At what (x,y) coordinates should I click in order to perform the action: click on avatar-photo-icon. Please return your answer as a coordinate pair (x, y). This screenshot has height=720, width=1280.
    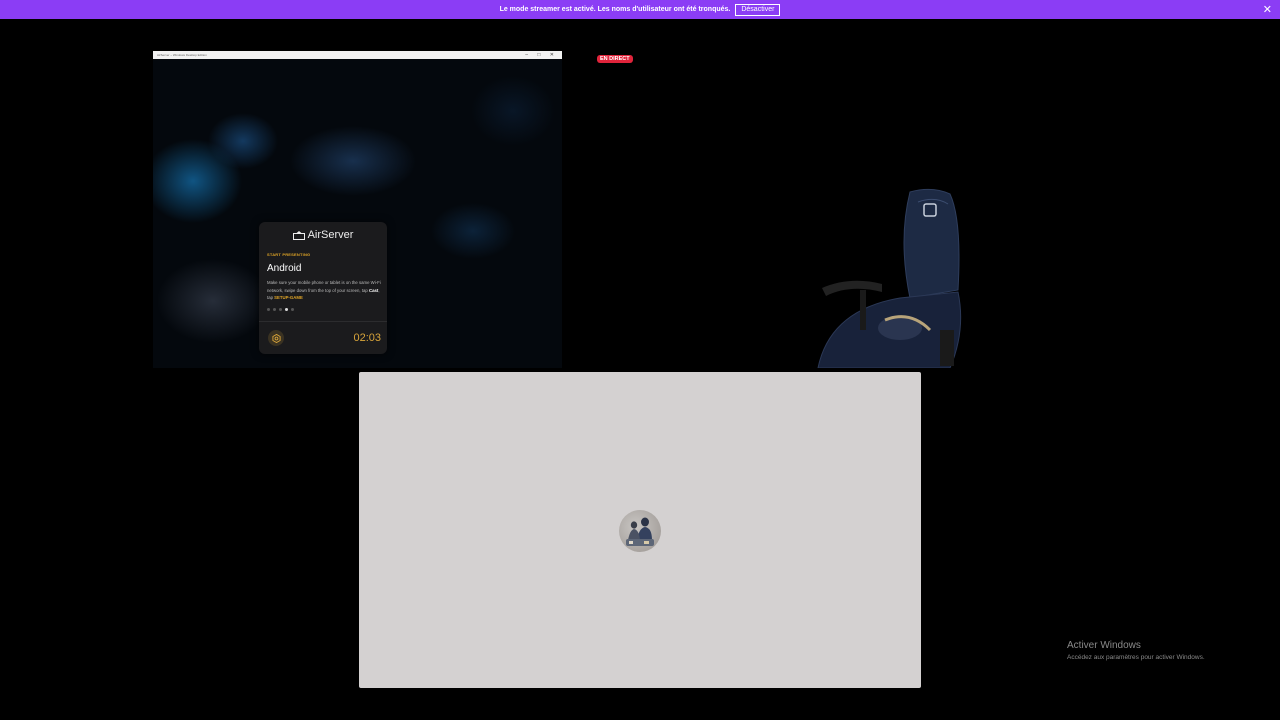
    Looking at the image, I should click on (640, 531).